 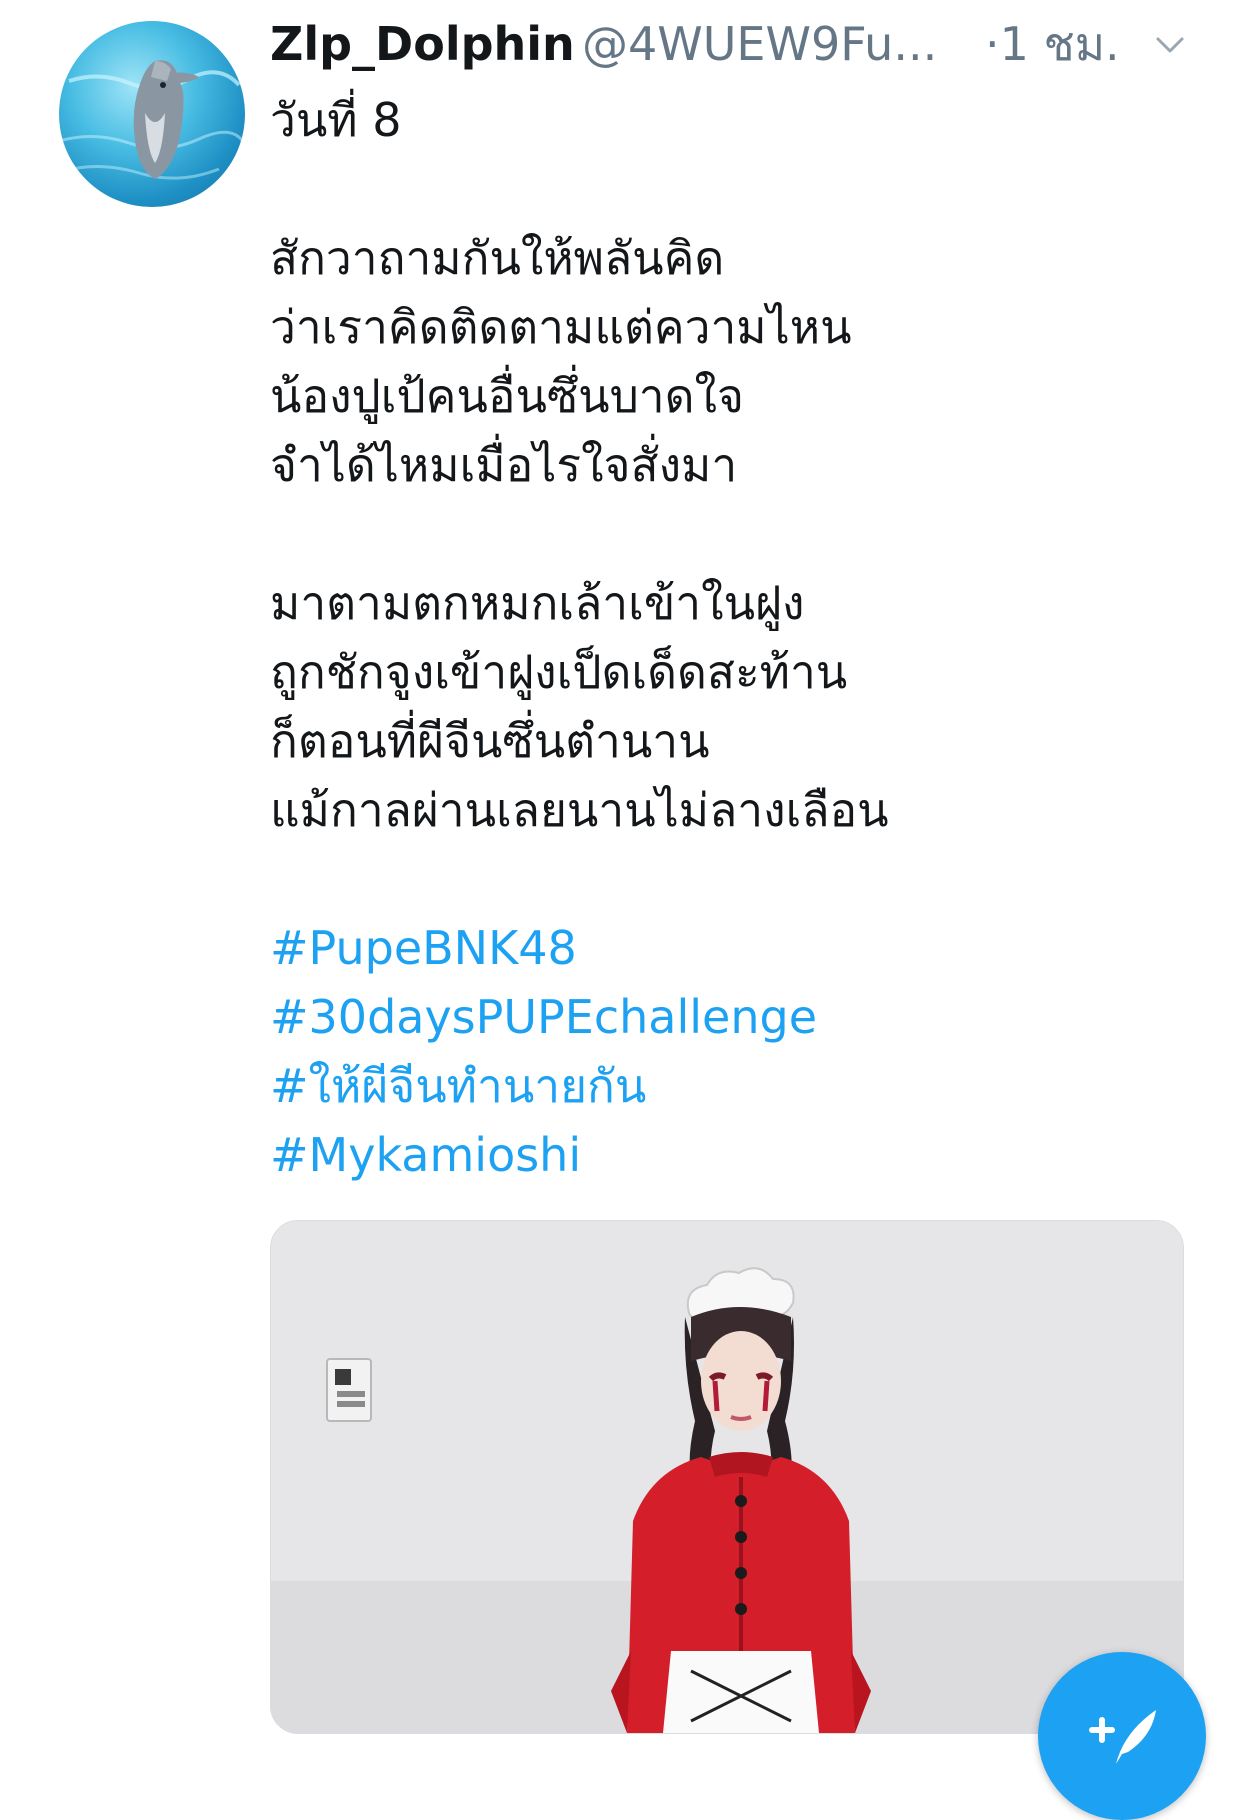 I want to click on tweet-text-line: สักวาถามกันให้พลันคิด, so click(x=497, y=258).